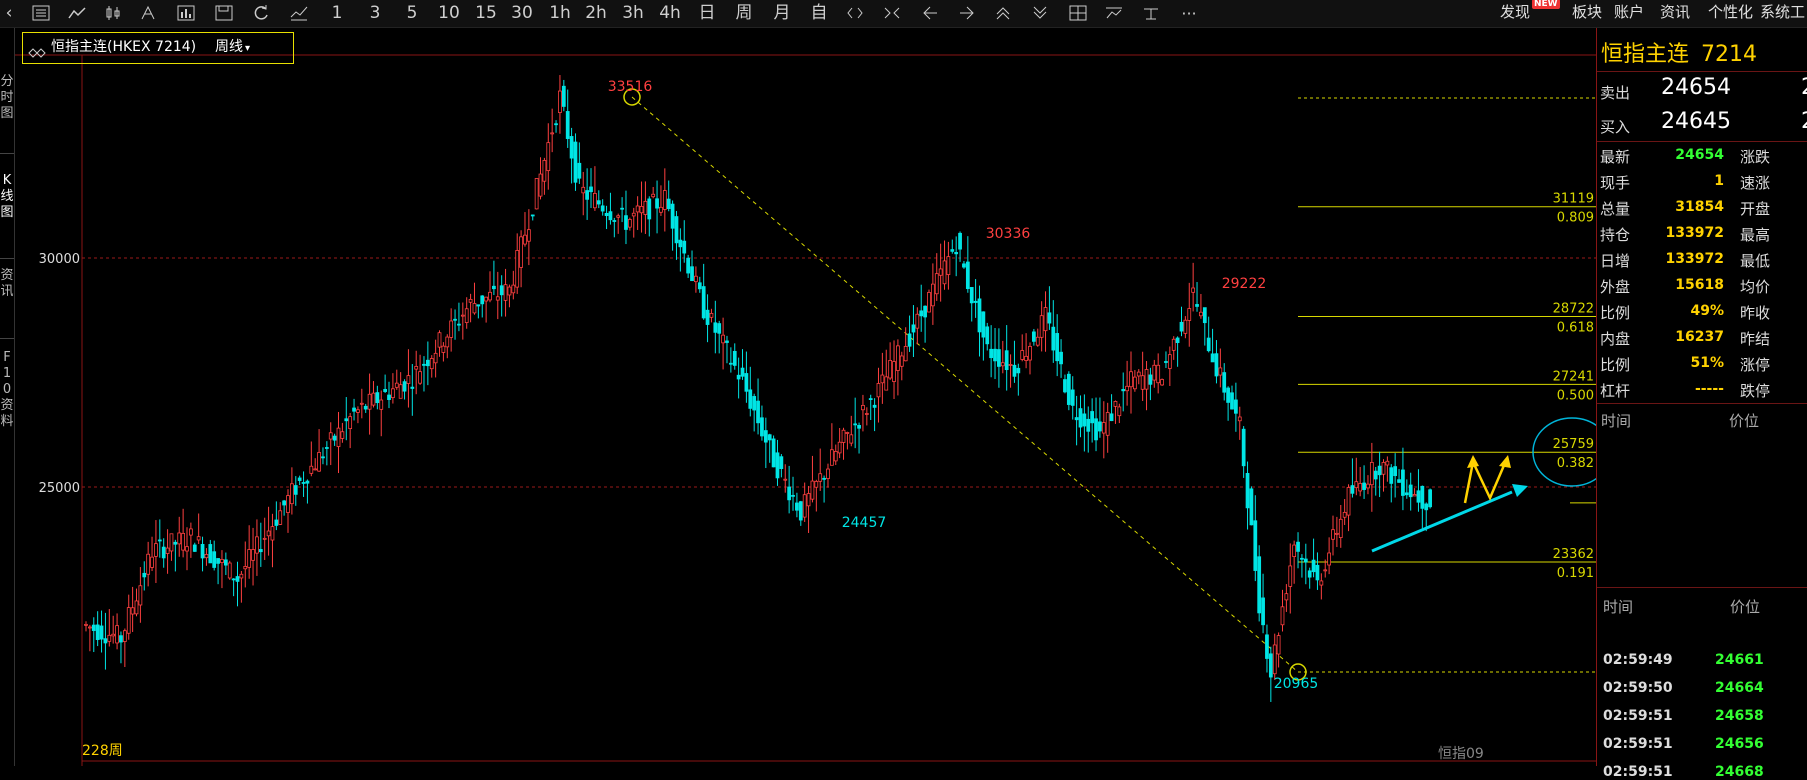 This screenshot has height=780, width=1807. What do you see at coordinates (1003, 13) in the screenshot?
I see `zoom-in-icon` at bounding box center [1003, 13].